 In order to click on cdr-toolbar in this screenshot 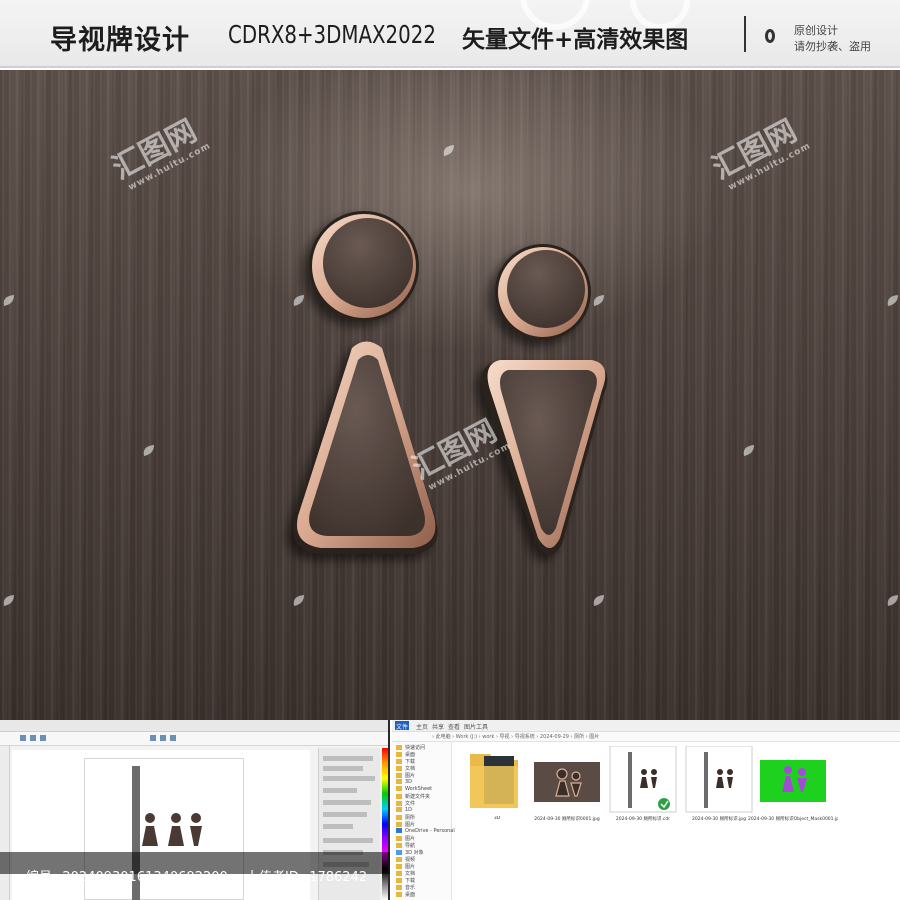, I will do `click(194, 739)`.